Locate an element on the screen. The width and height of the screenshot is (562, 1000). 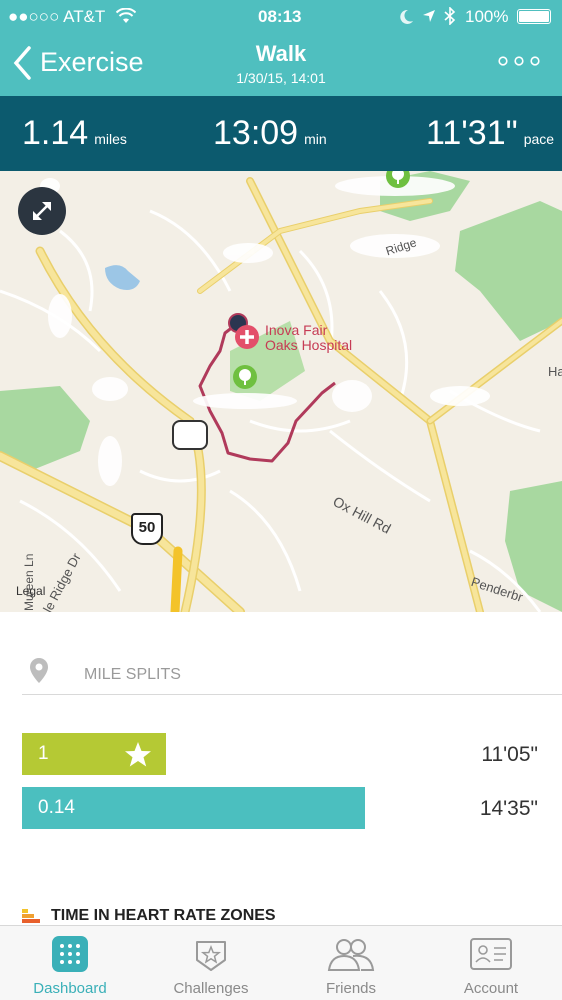
split-2-time: 14'35" is located at coordinates (508, 808).